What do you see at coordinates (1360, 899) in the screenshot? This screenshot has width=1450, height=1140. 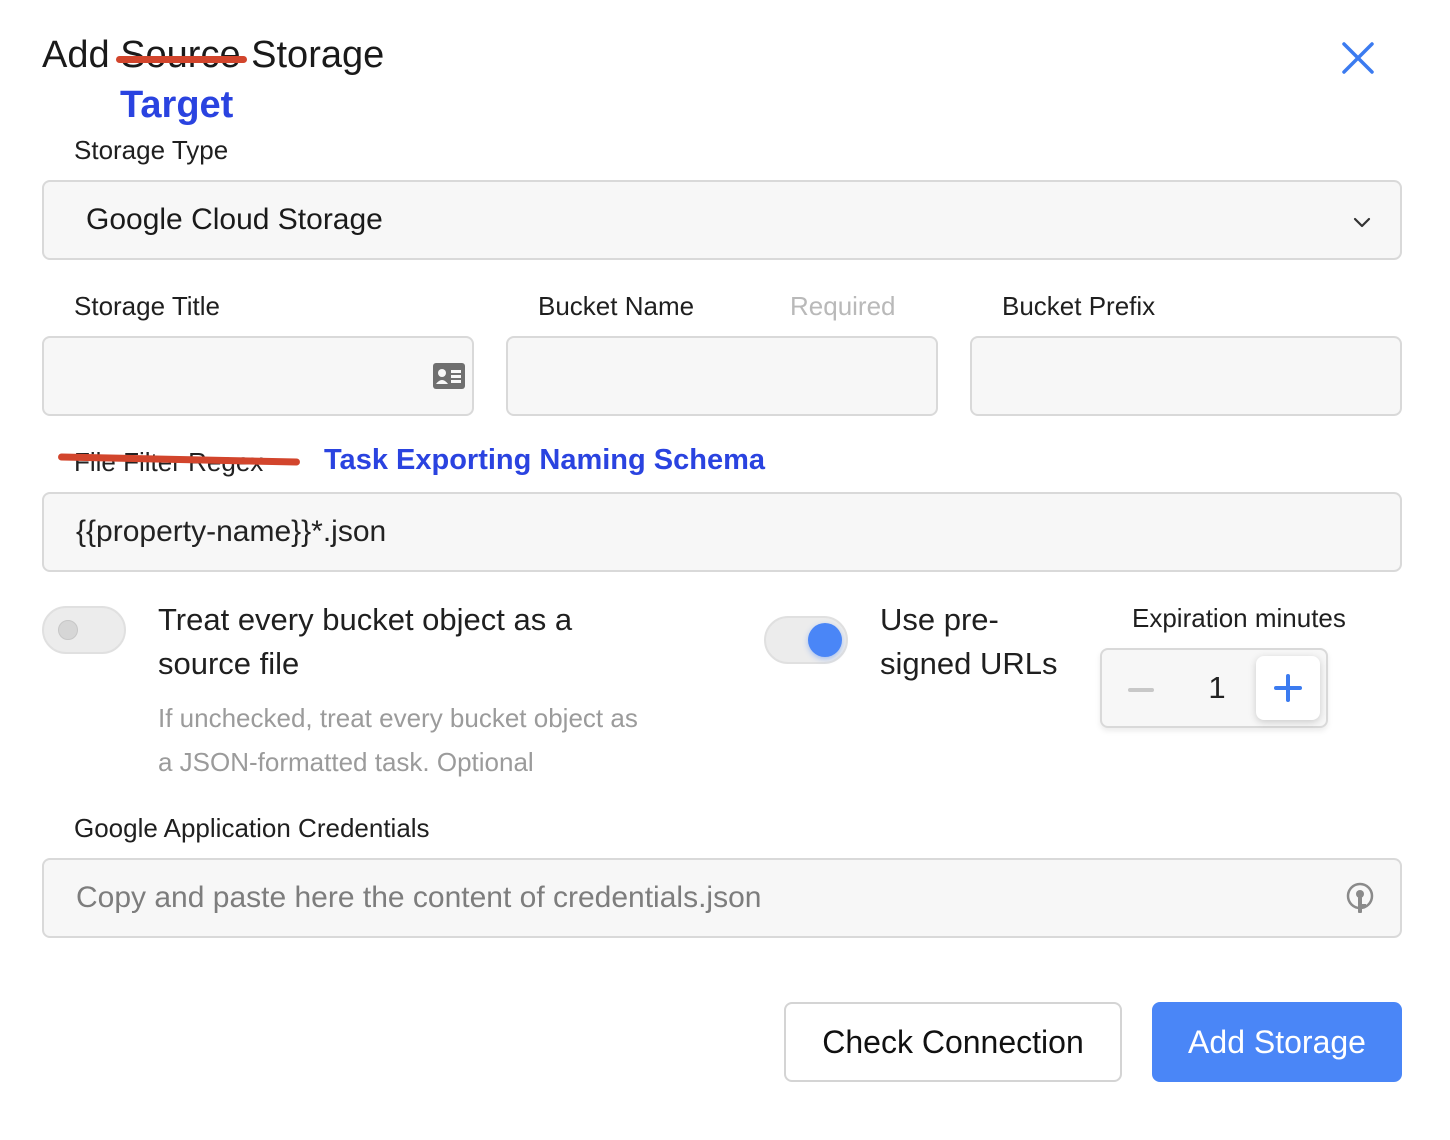 I see `password-key-icon` at bounding box center [1360, 899].